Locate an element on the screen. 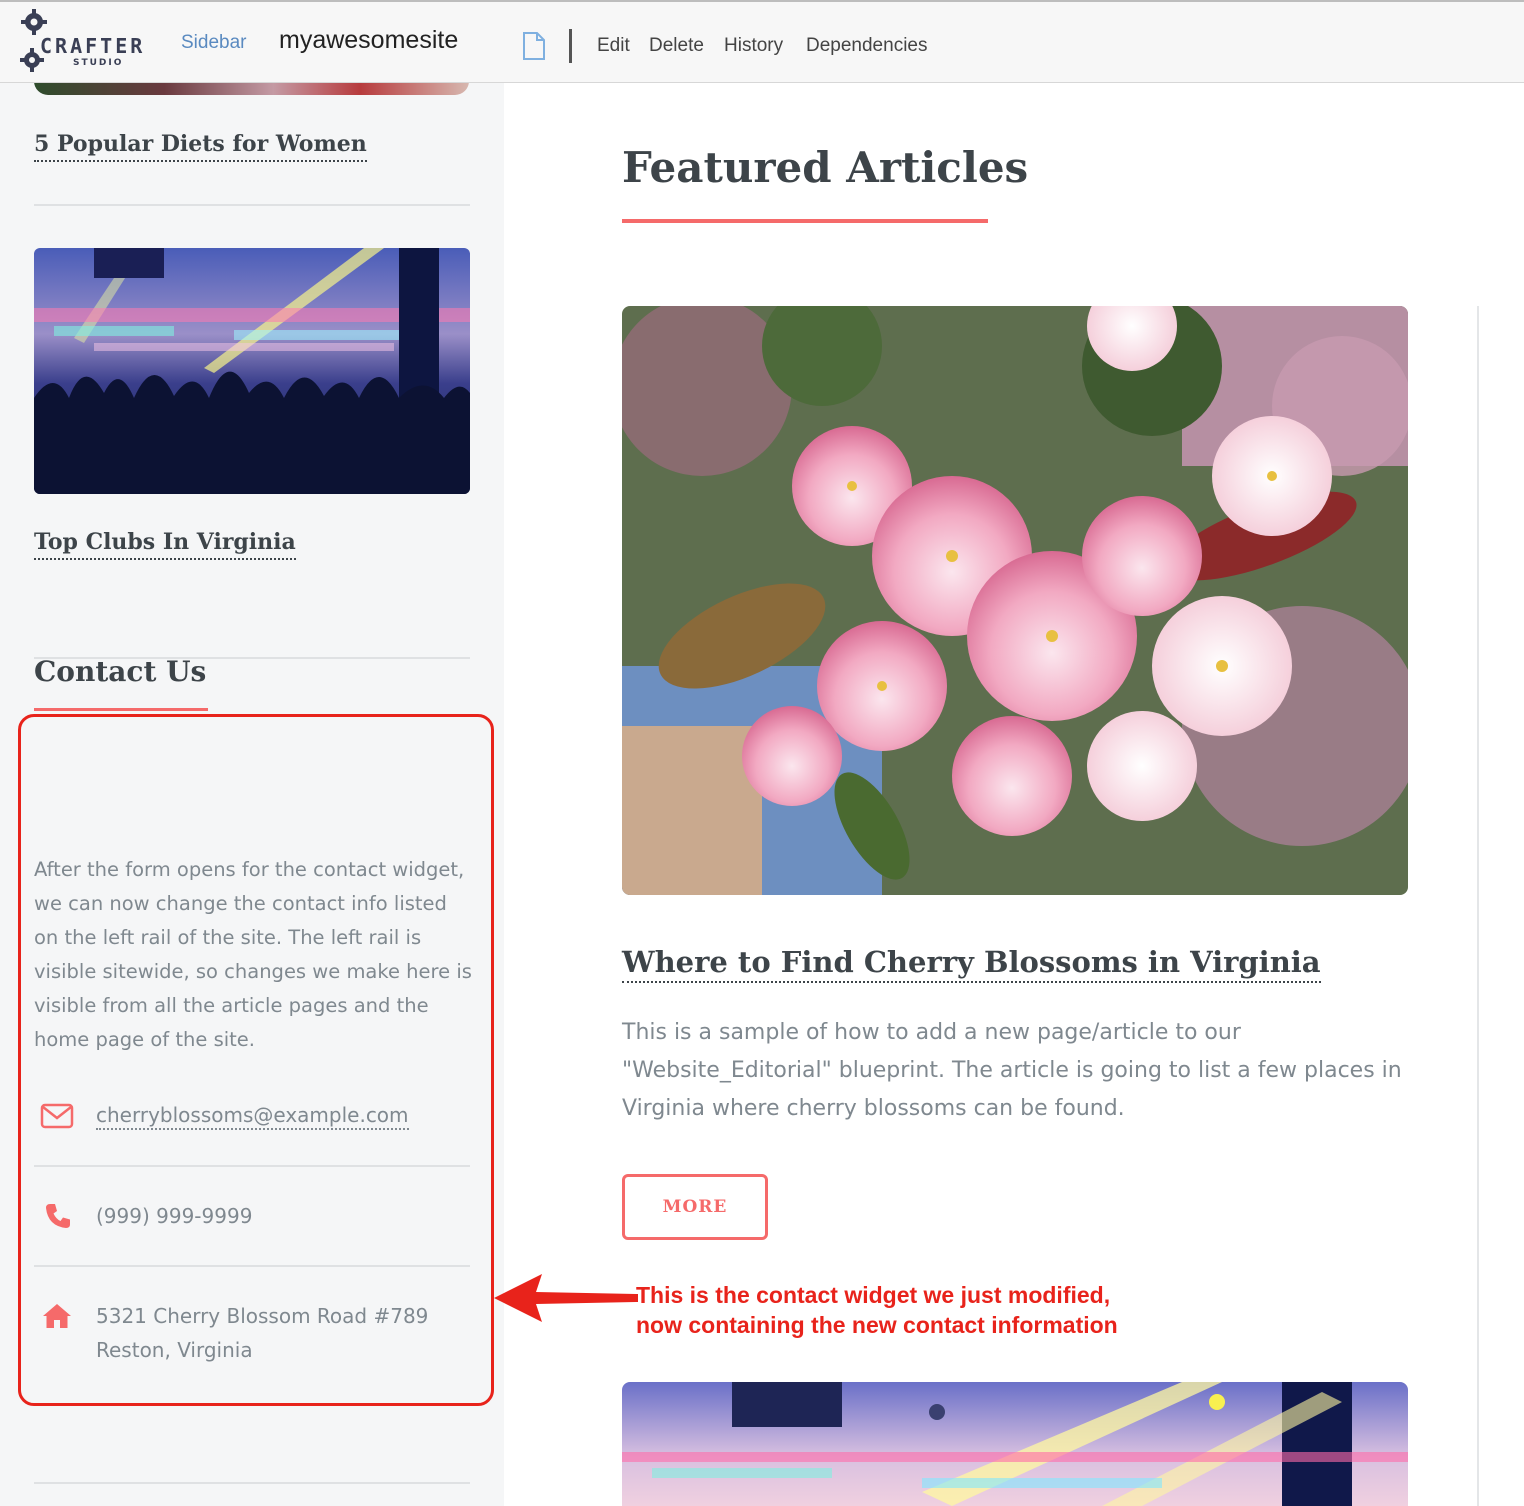  clubs-featured-image is located at coordinates (1015, 1444).